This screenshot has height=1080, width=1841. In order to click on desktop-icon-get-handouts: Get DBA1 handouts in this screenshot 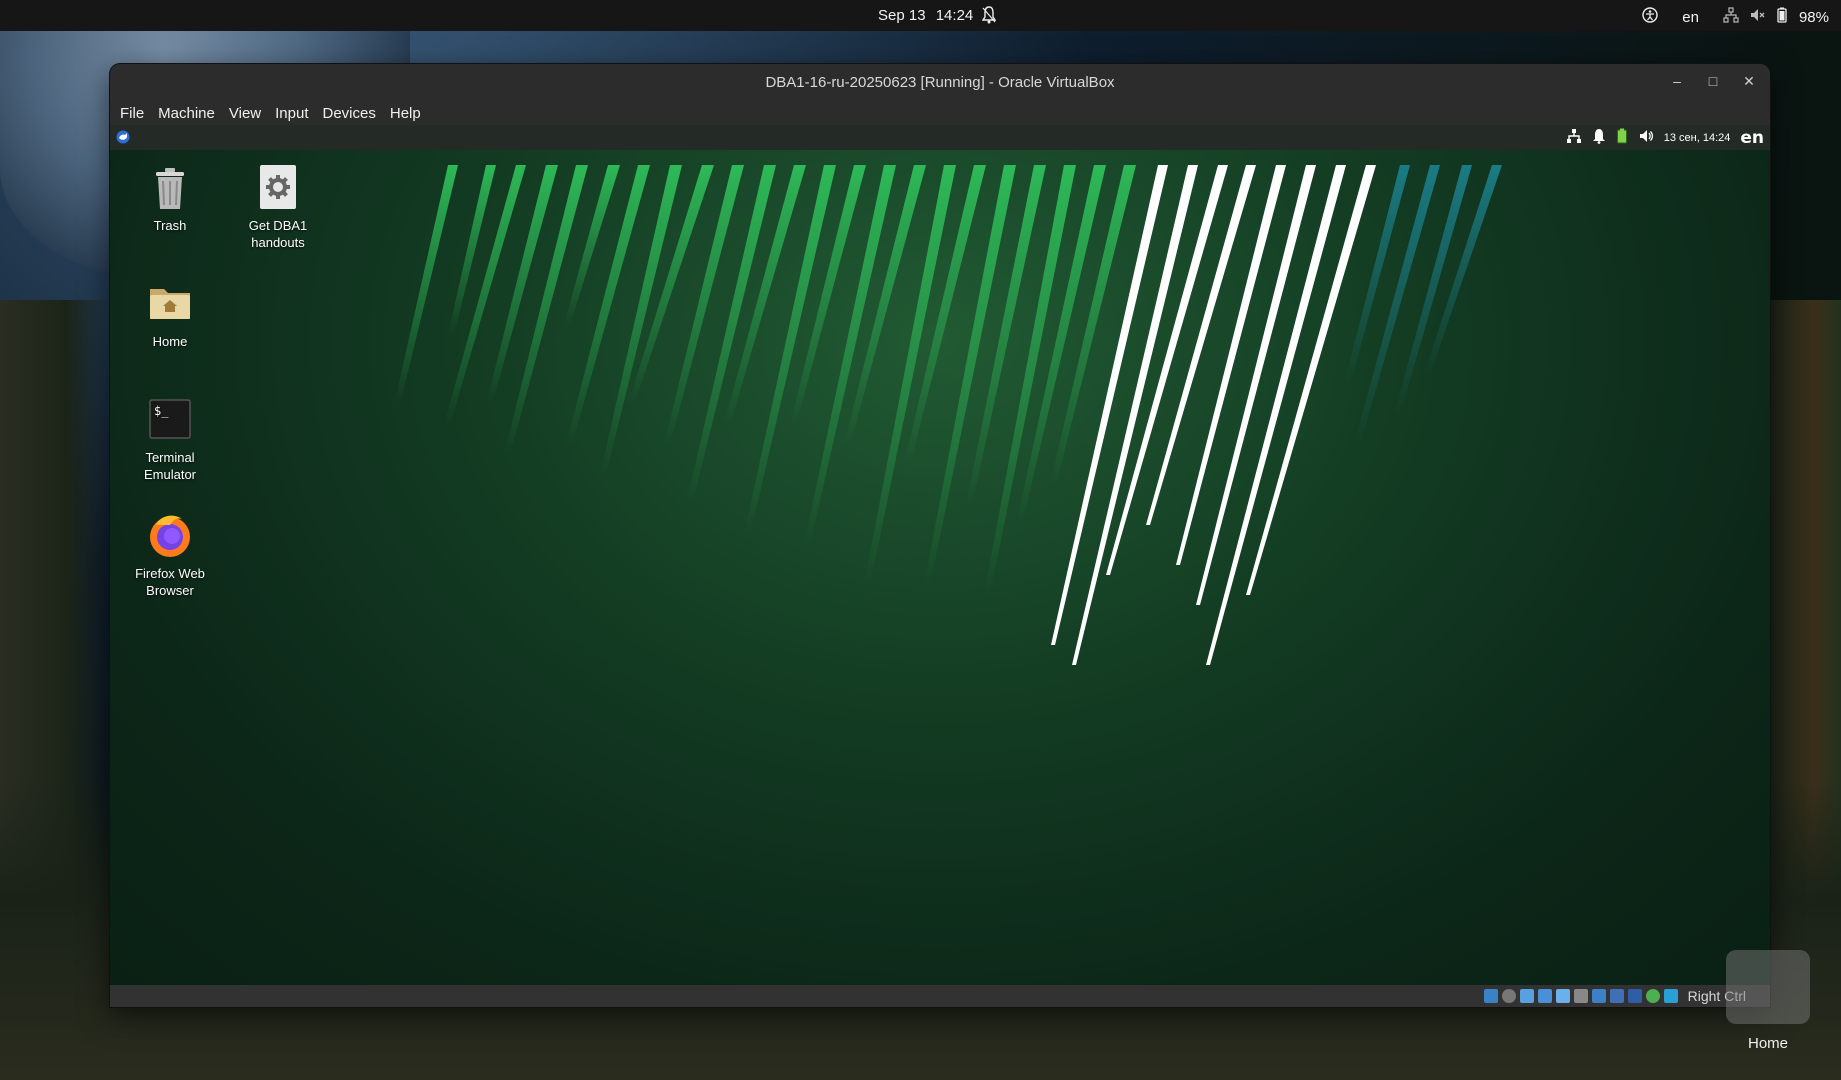, I will do `click(278, 207)`.